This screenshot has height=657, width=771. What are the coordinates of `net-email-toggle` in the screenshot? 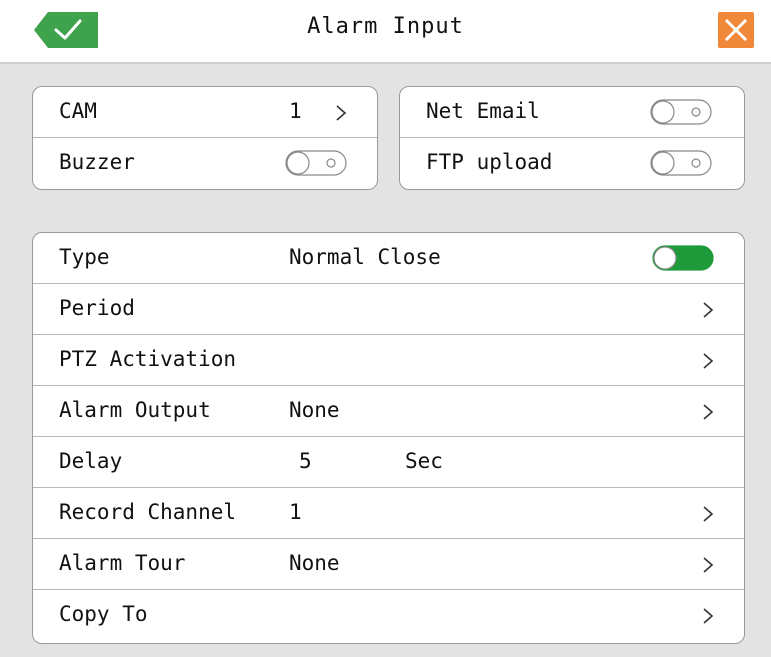 It's located at (681, 112).